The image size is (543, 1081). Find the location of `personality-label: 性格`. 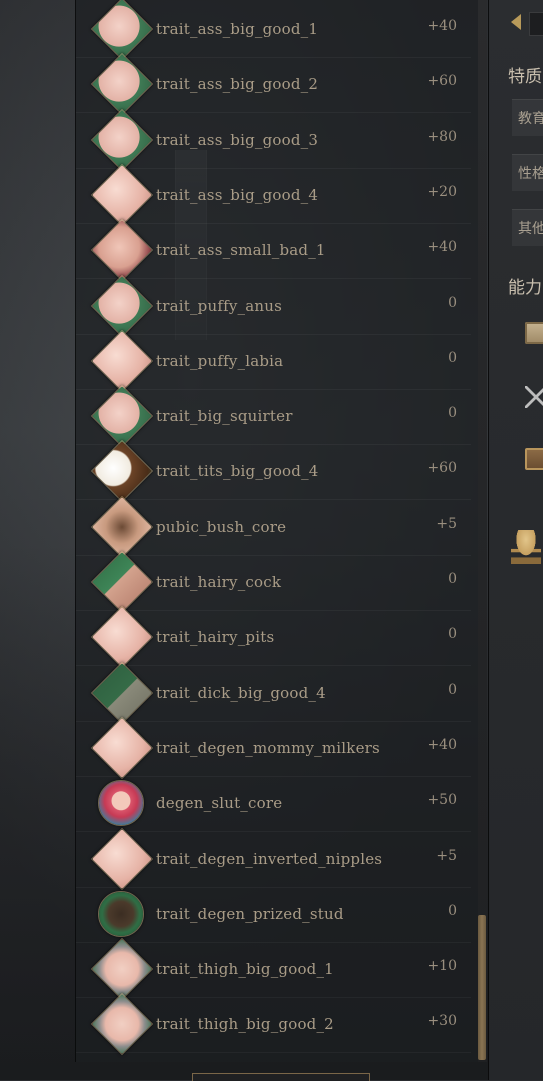

personality-label: 性格 is located at coordinates (530, 174).